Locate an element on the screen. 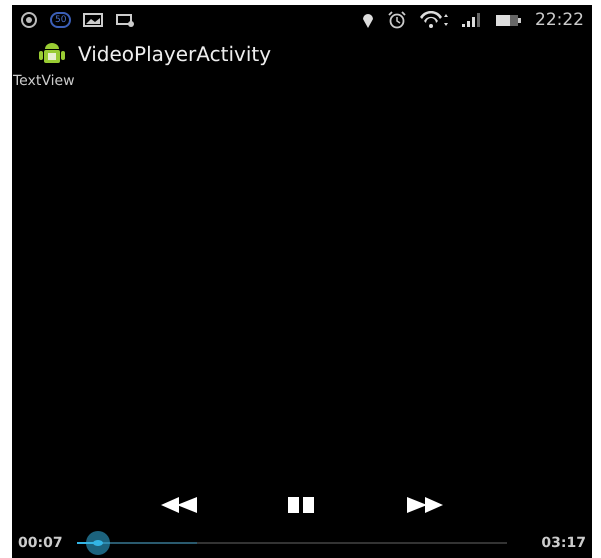 This screenshot has width=601, height=558. image-icon is located at coordinates (93, 20).